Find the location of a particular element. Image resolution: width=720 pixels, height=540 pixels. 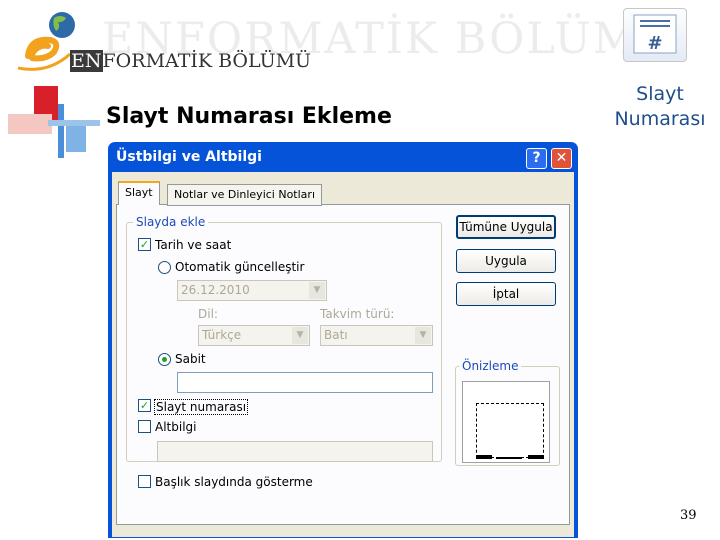

slayda-ekle-legend: Slayda ekle is located at coordinates (171, 222).